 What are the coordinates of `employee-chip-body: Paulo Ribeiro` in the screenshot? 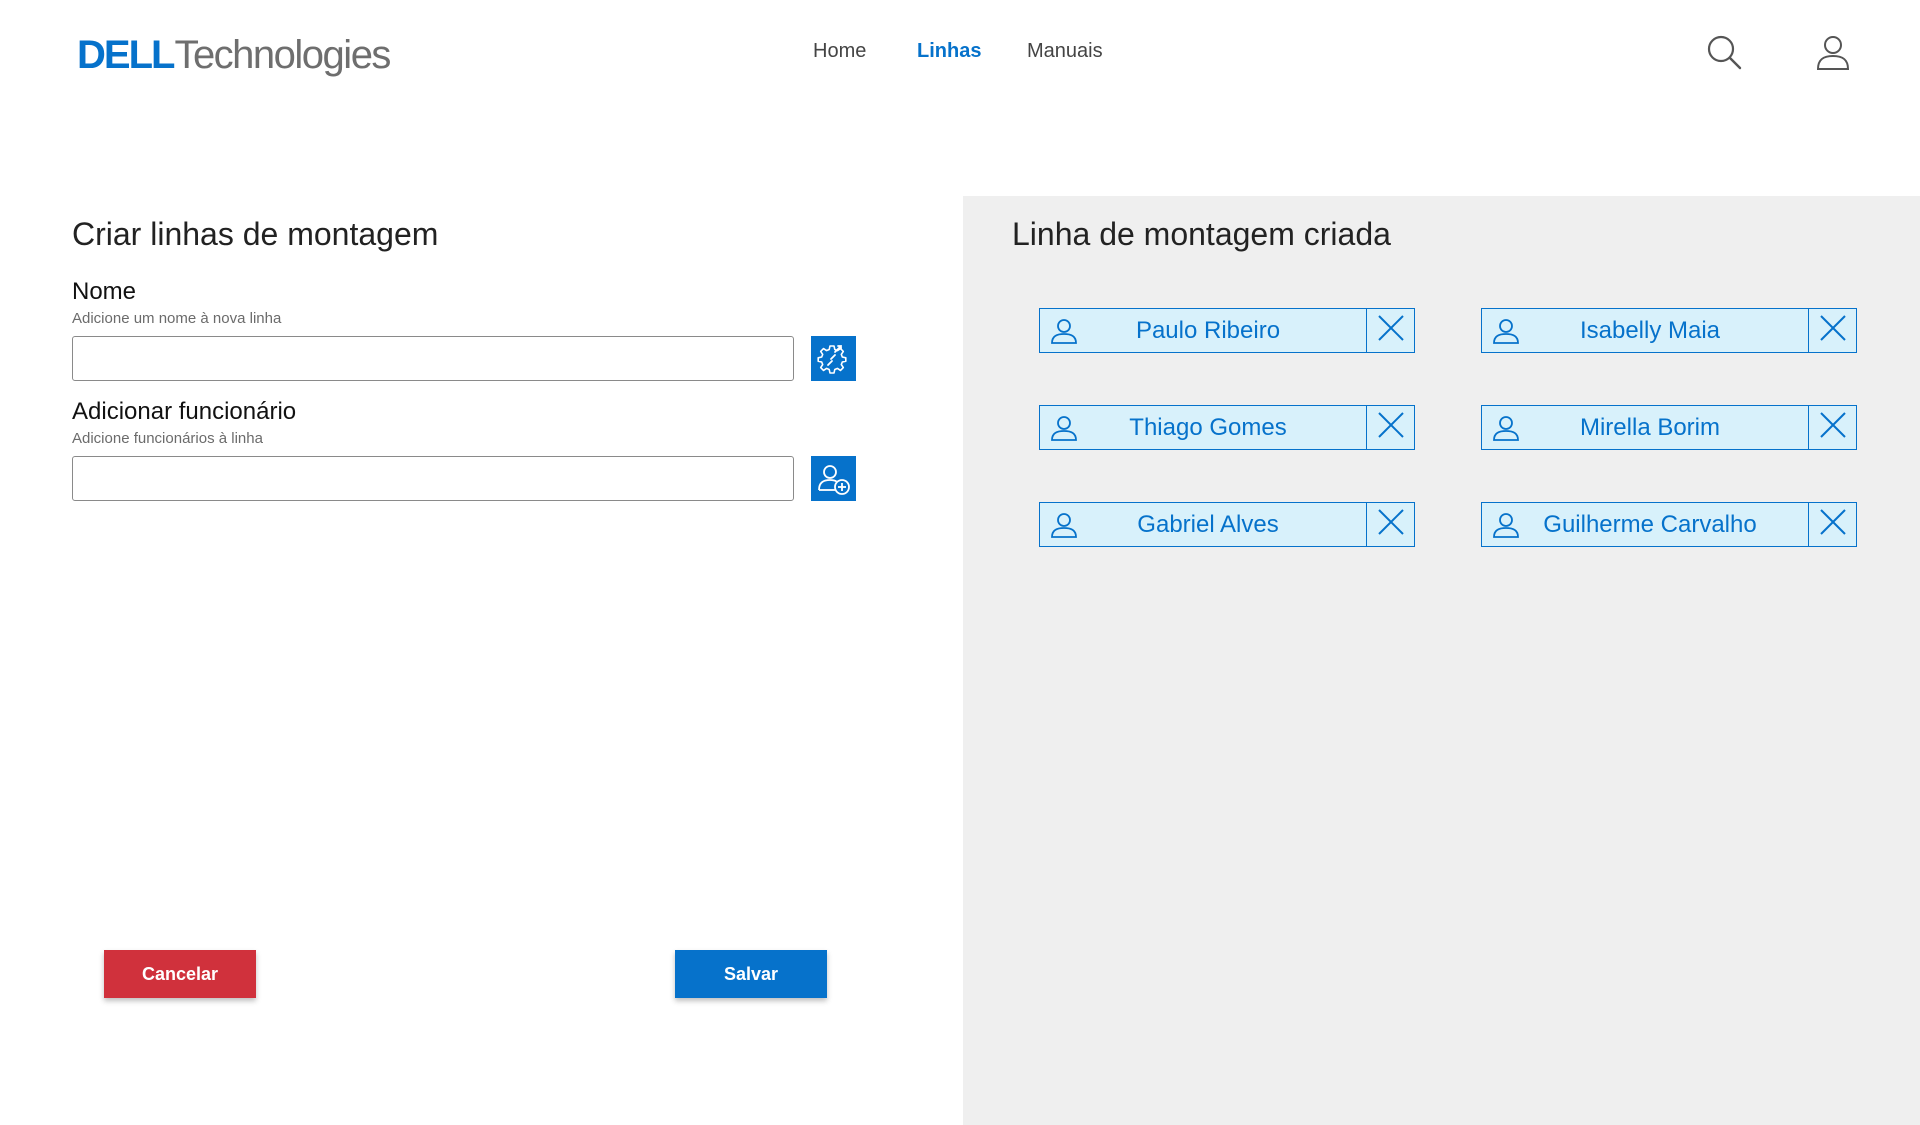 It's located at (1203, 330).